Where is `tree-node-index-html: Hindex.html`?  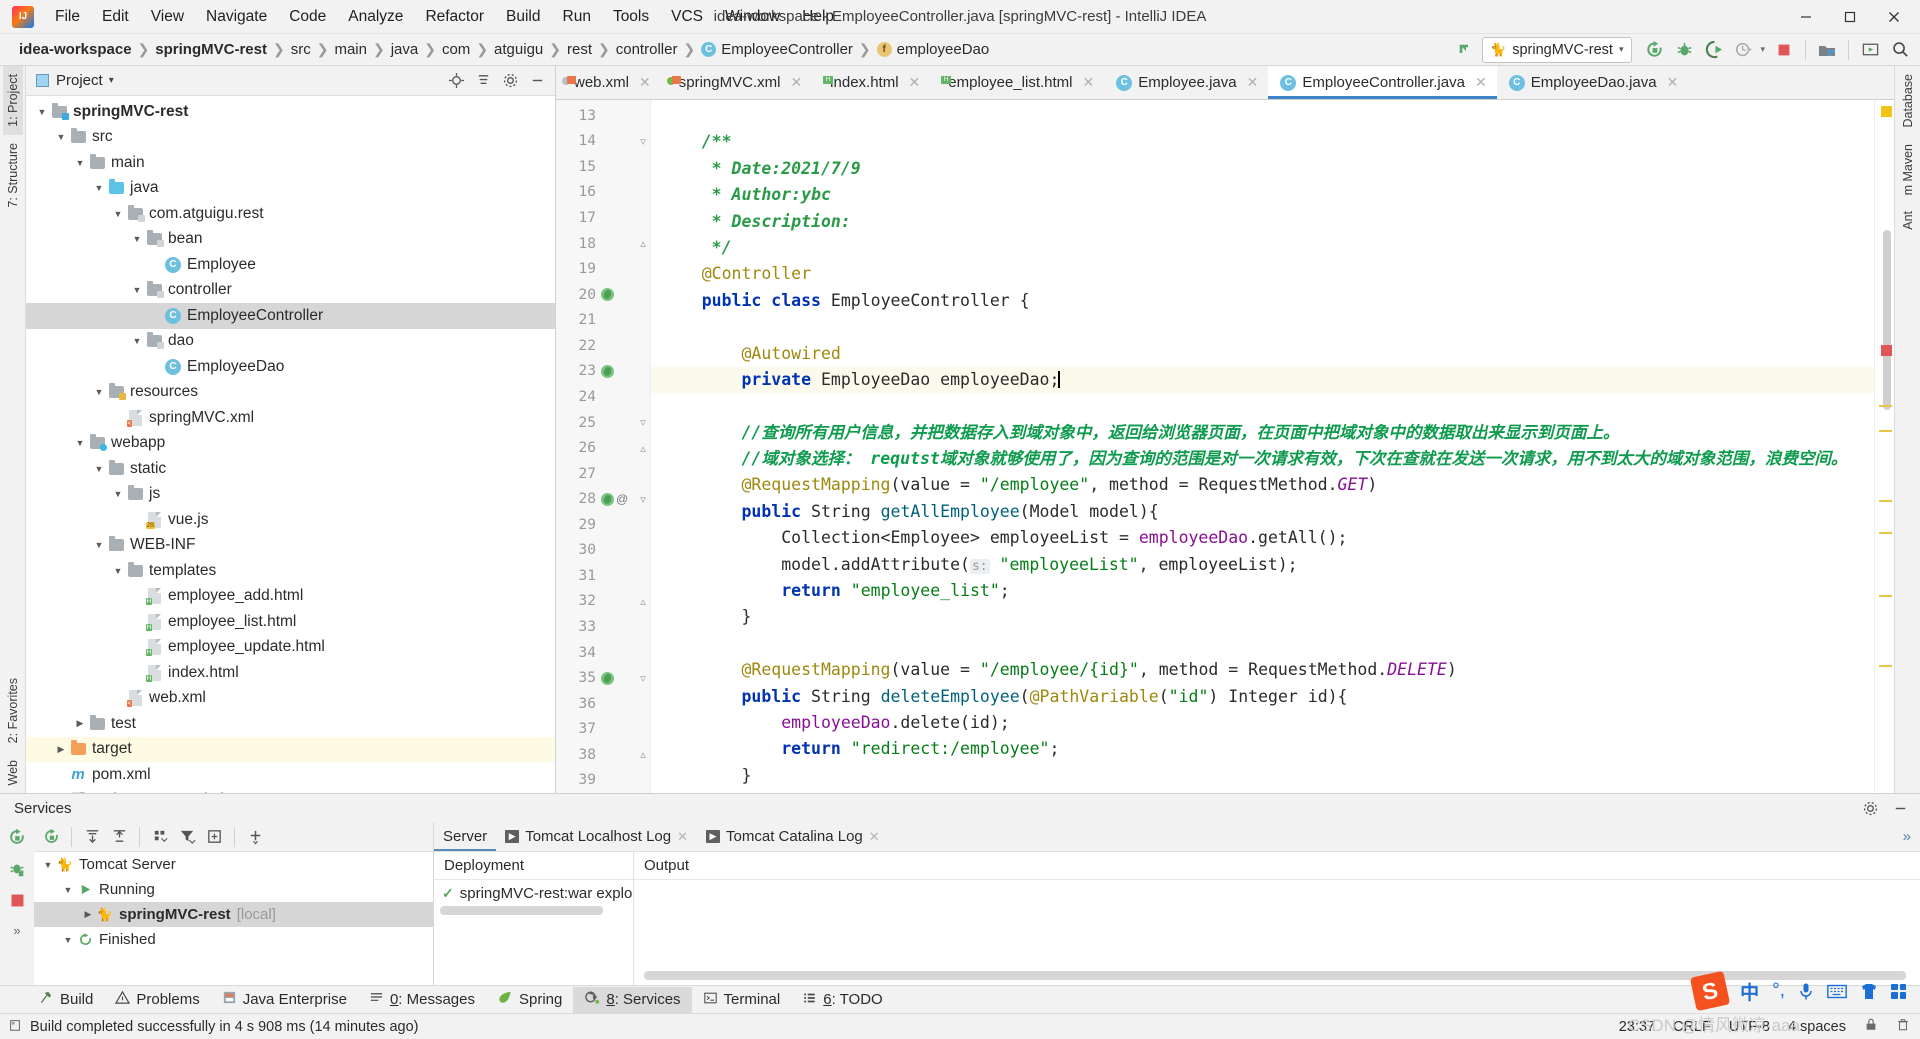
tree-node-index-html: Hindex.html is located at coordinates (290, 673).